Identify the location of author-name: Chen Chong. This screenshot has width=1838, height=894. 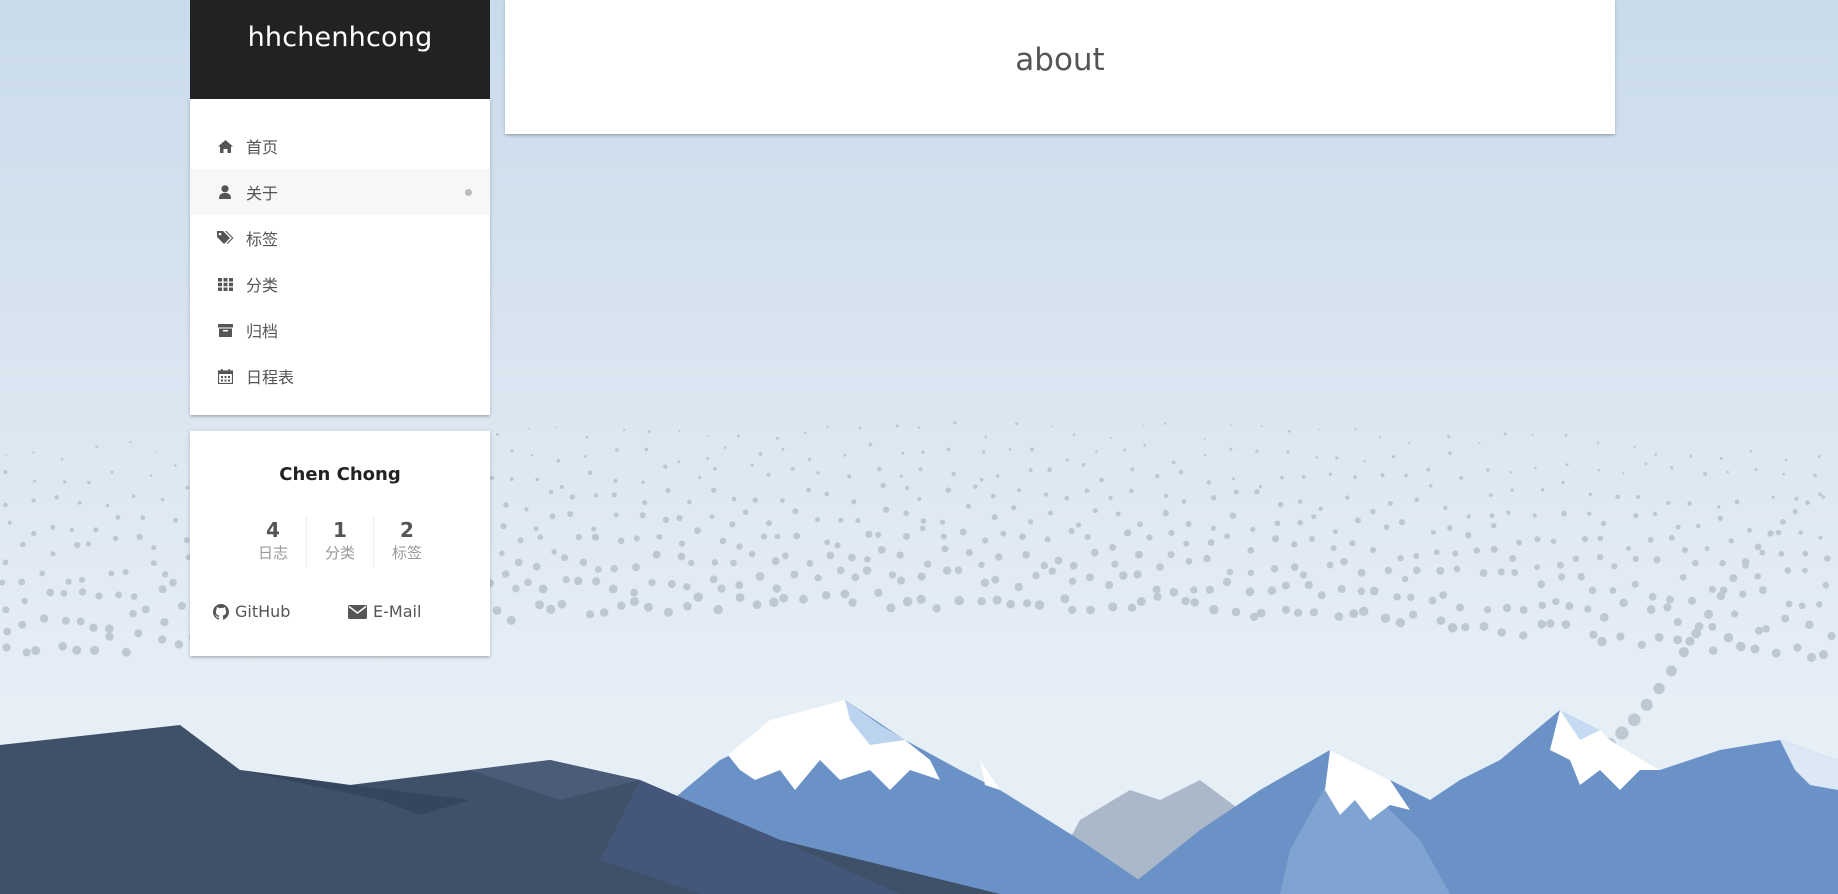
(340, 474).